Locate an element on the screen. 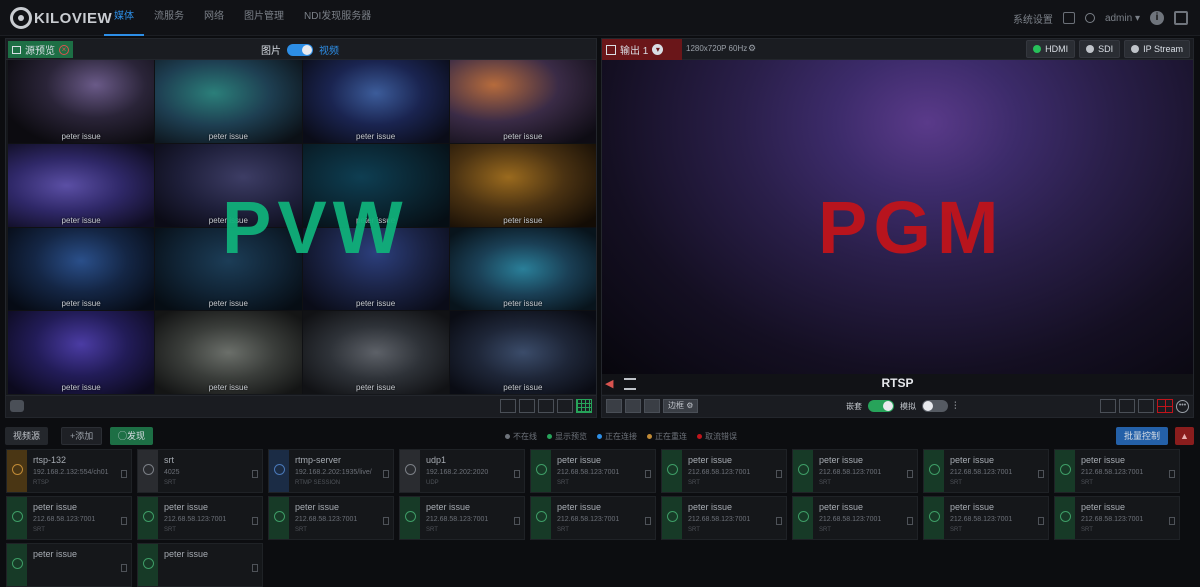 The width and height of the screenshot is (1200, 587). image-icon is located at coordinates (614, 406).